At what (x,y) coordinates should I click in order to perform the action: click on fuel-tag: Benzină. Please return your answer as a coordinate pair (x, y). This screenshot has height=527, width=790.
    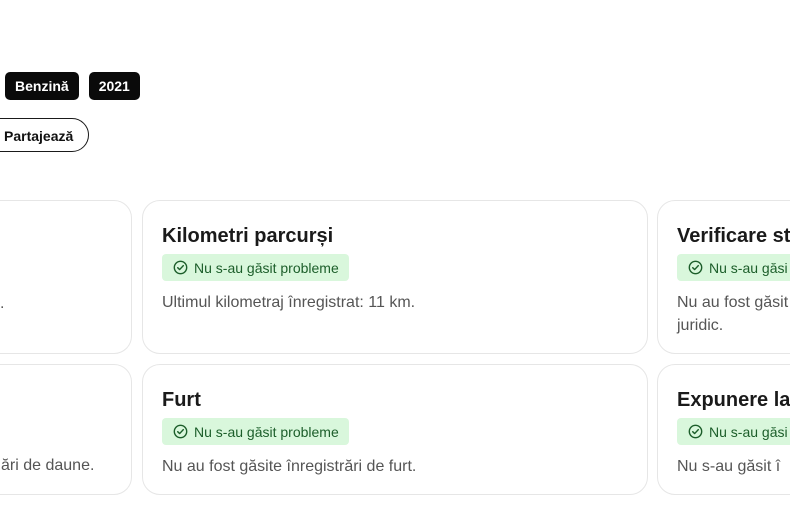
    Looking at the image, I should click on (42, 86).